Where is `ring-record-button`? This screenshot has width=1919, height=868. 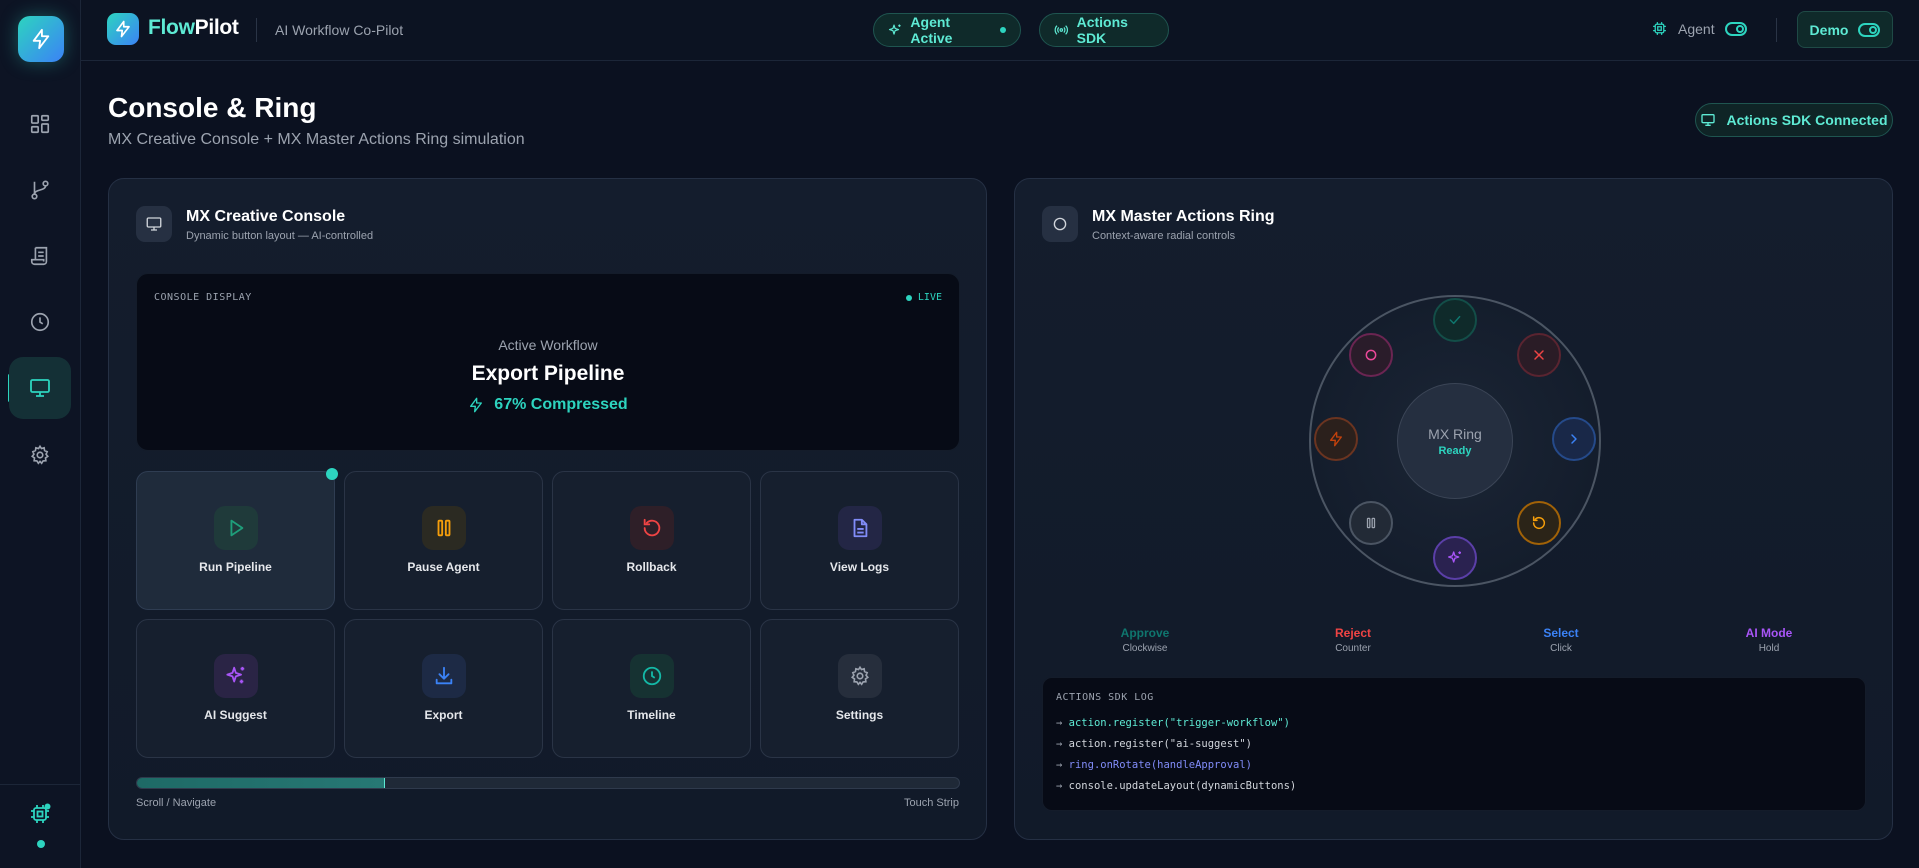
ring-record-button is located at coordinates (1371, 355).